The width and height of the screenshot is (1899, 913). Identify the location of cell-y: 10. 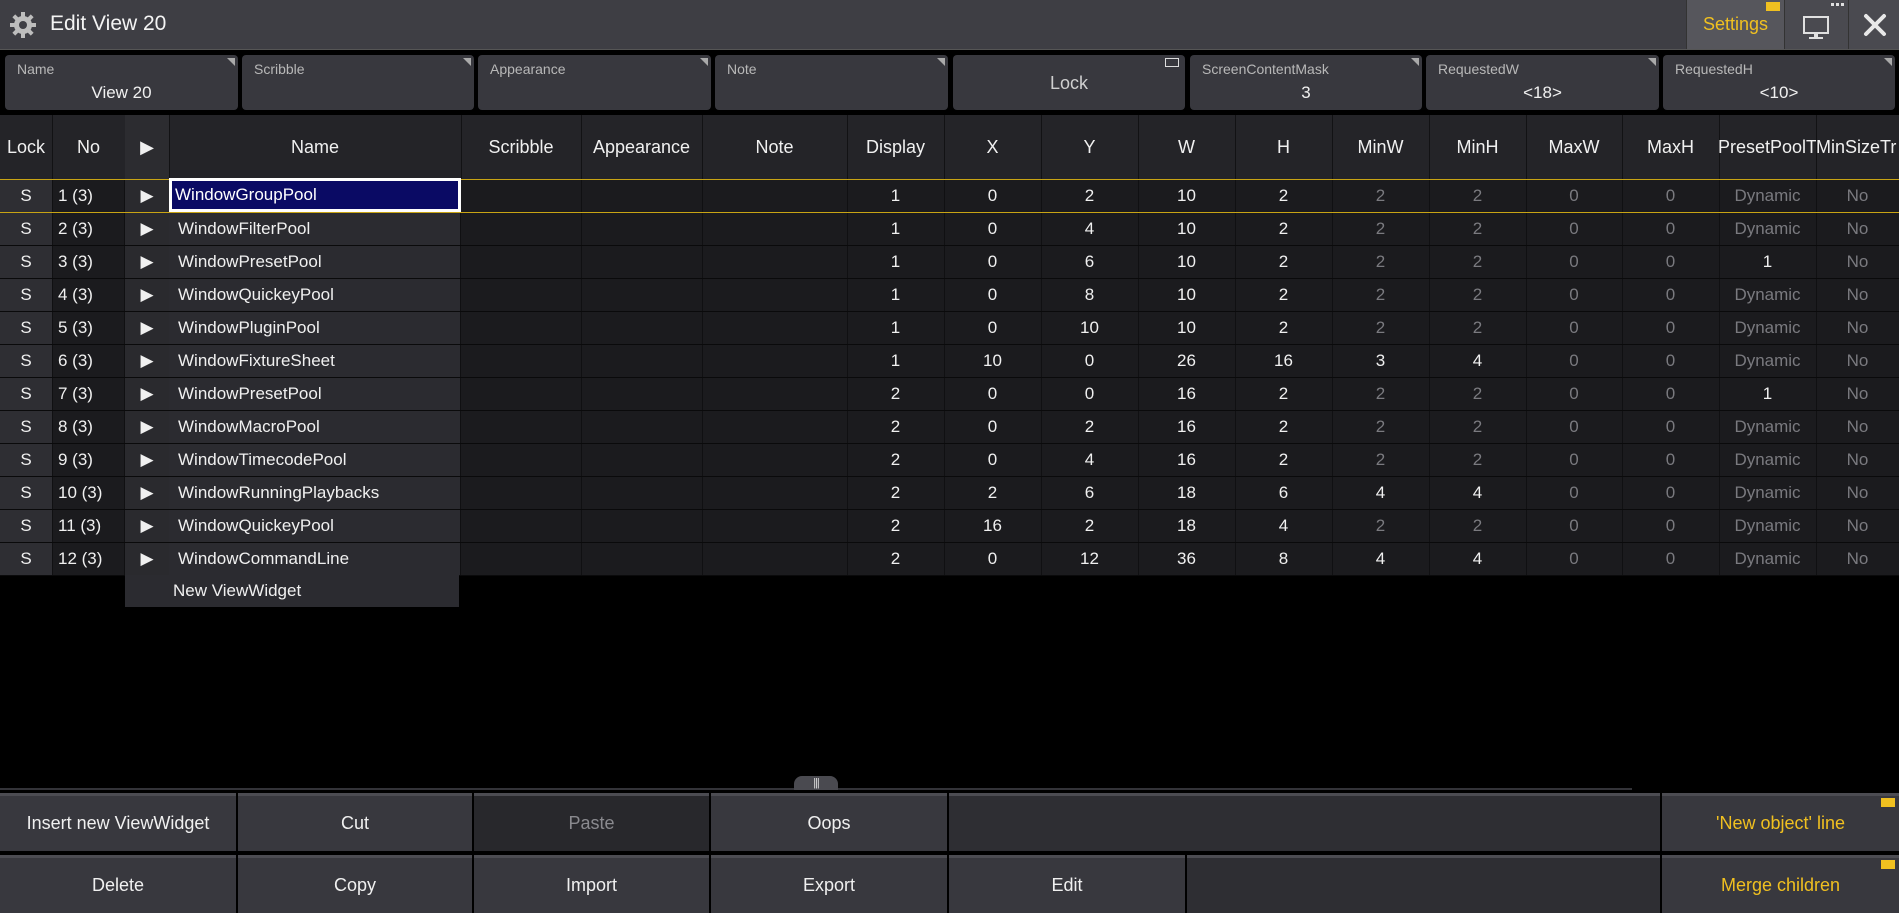
(1090, 328).